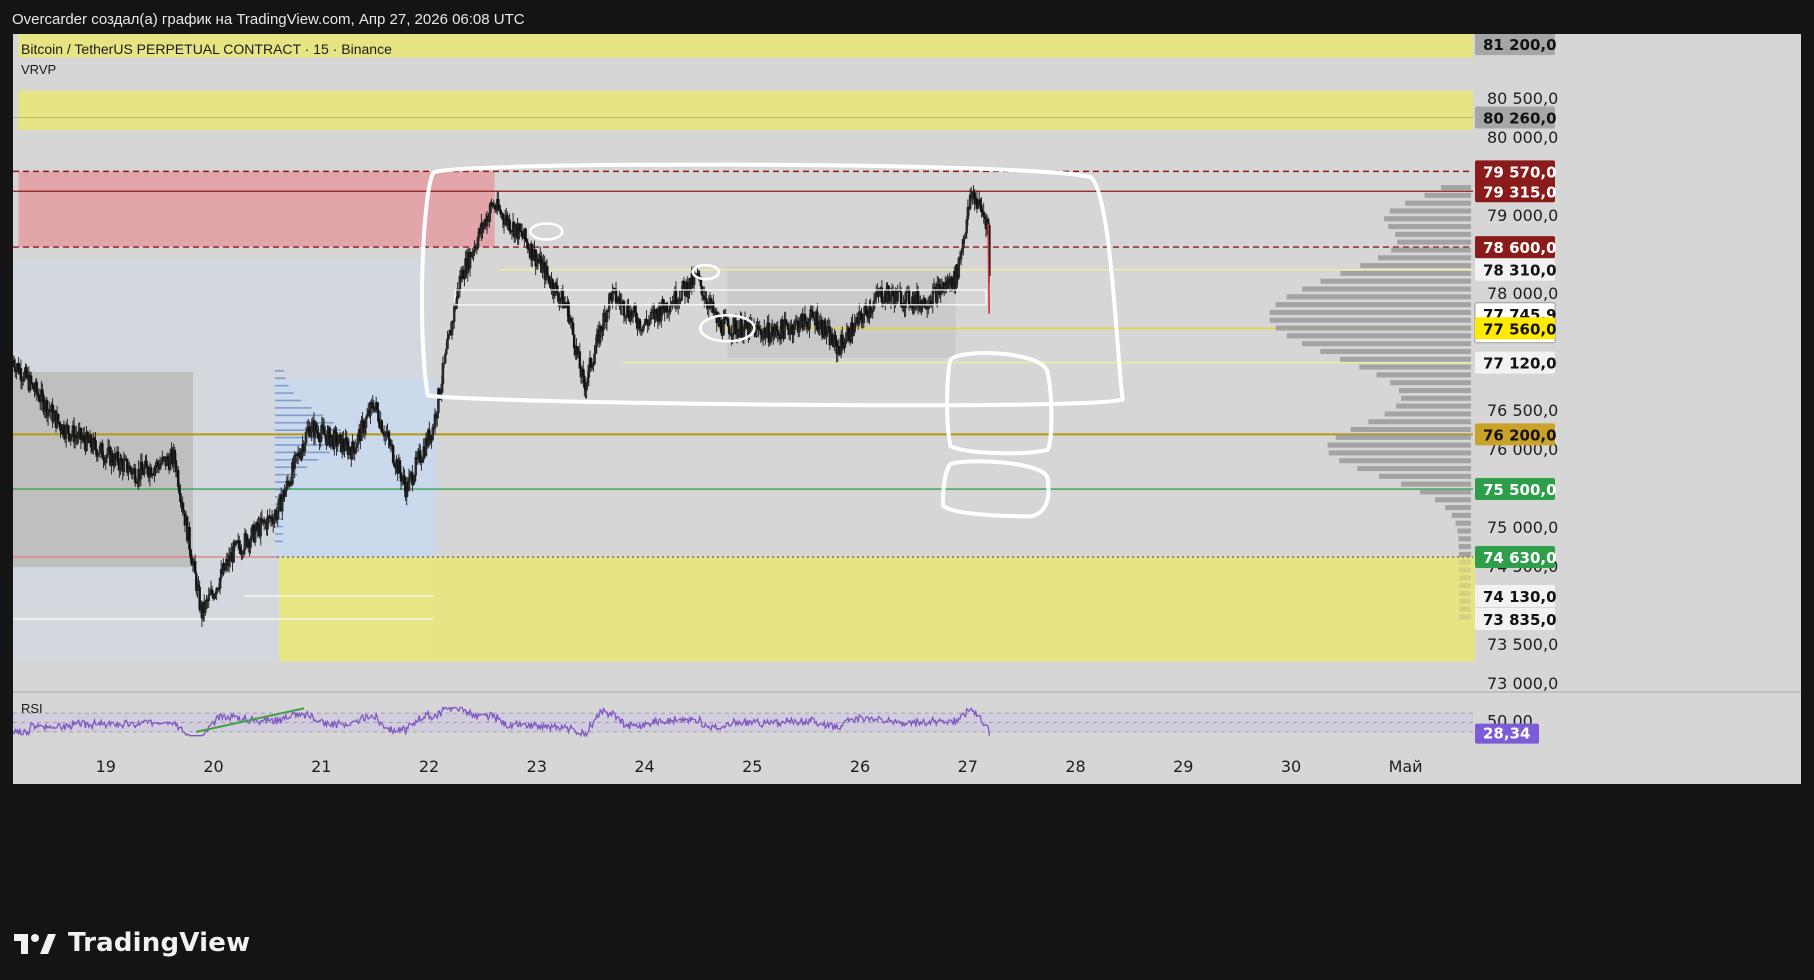 The height and width of the screenshot is (980, 1814). Describe the element at coordinates (321, 766) in the screenshot. I see `time-axis-label: 21` at that location.